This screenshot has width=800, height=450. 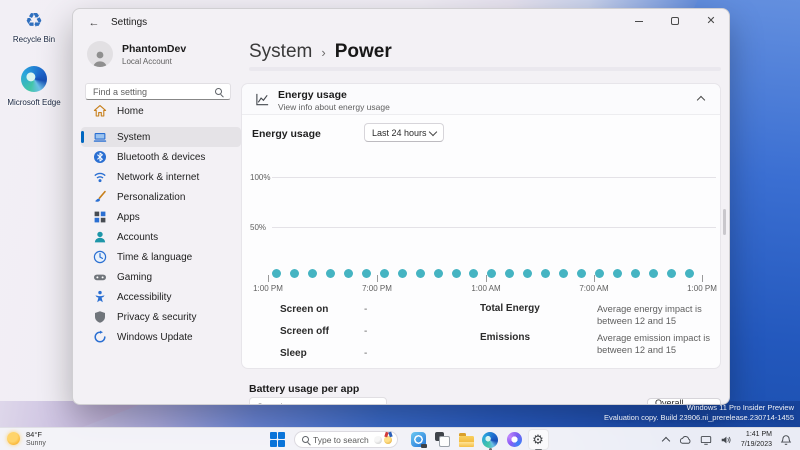 What do you see at coordinates (514, 439) in the screenshot?
I see `taskbar-app-browser-ring` at bounding box center [514, 439].